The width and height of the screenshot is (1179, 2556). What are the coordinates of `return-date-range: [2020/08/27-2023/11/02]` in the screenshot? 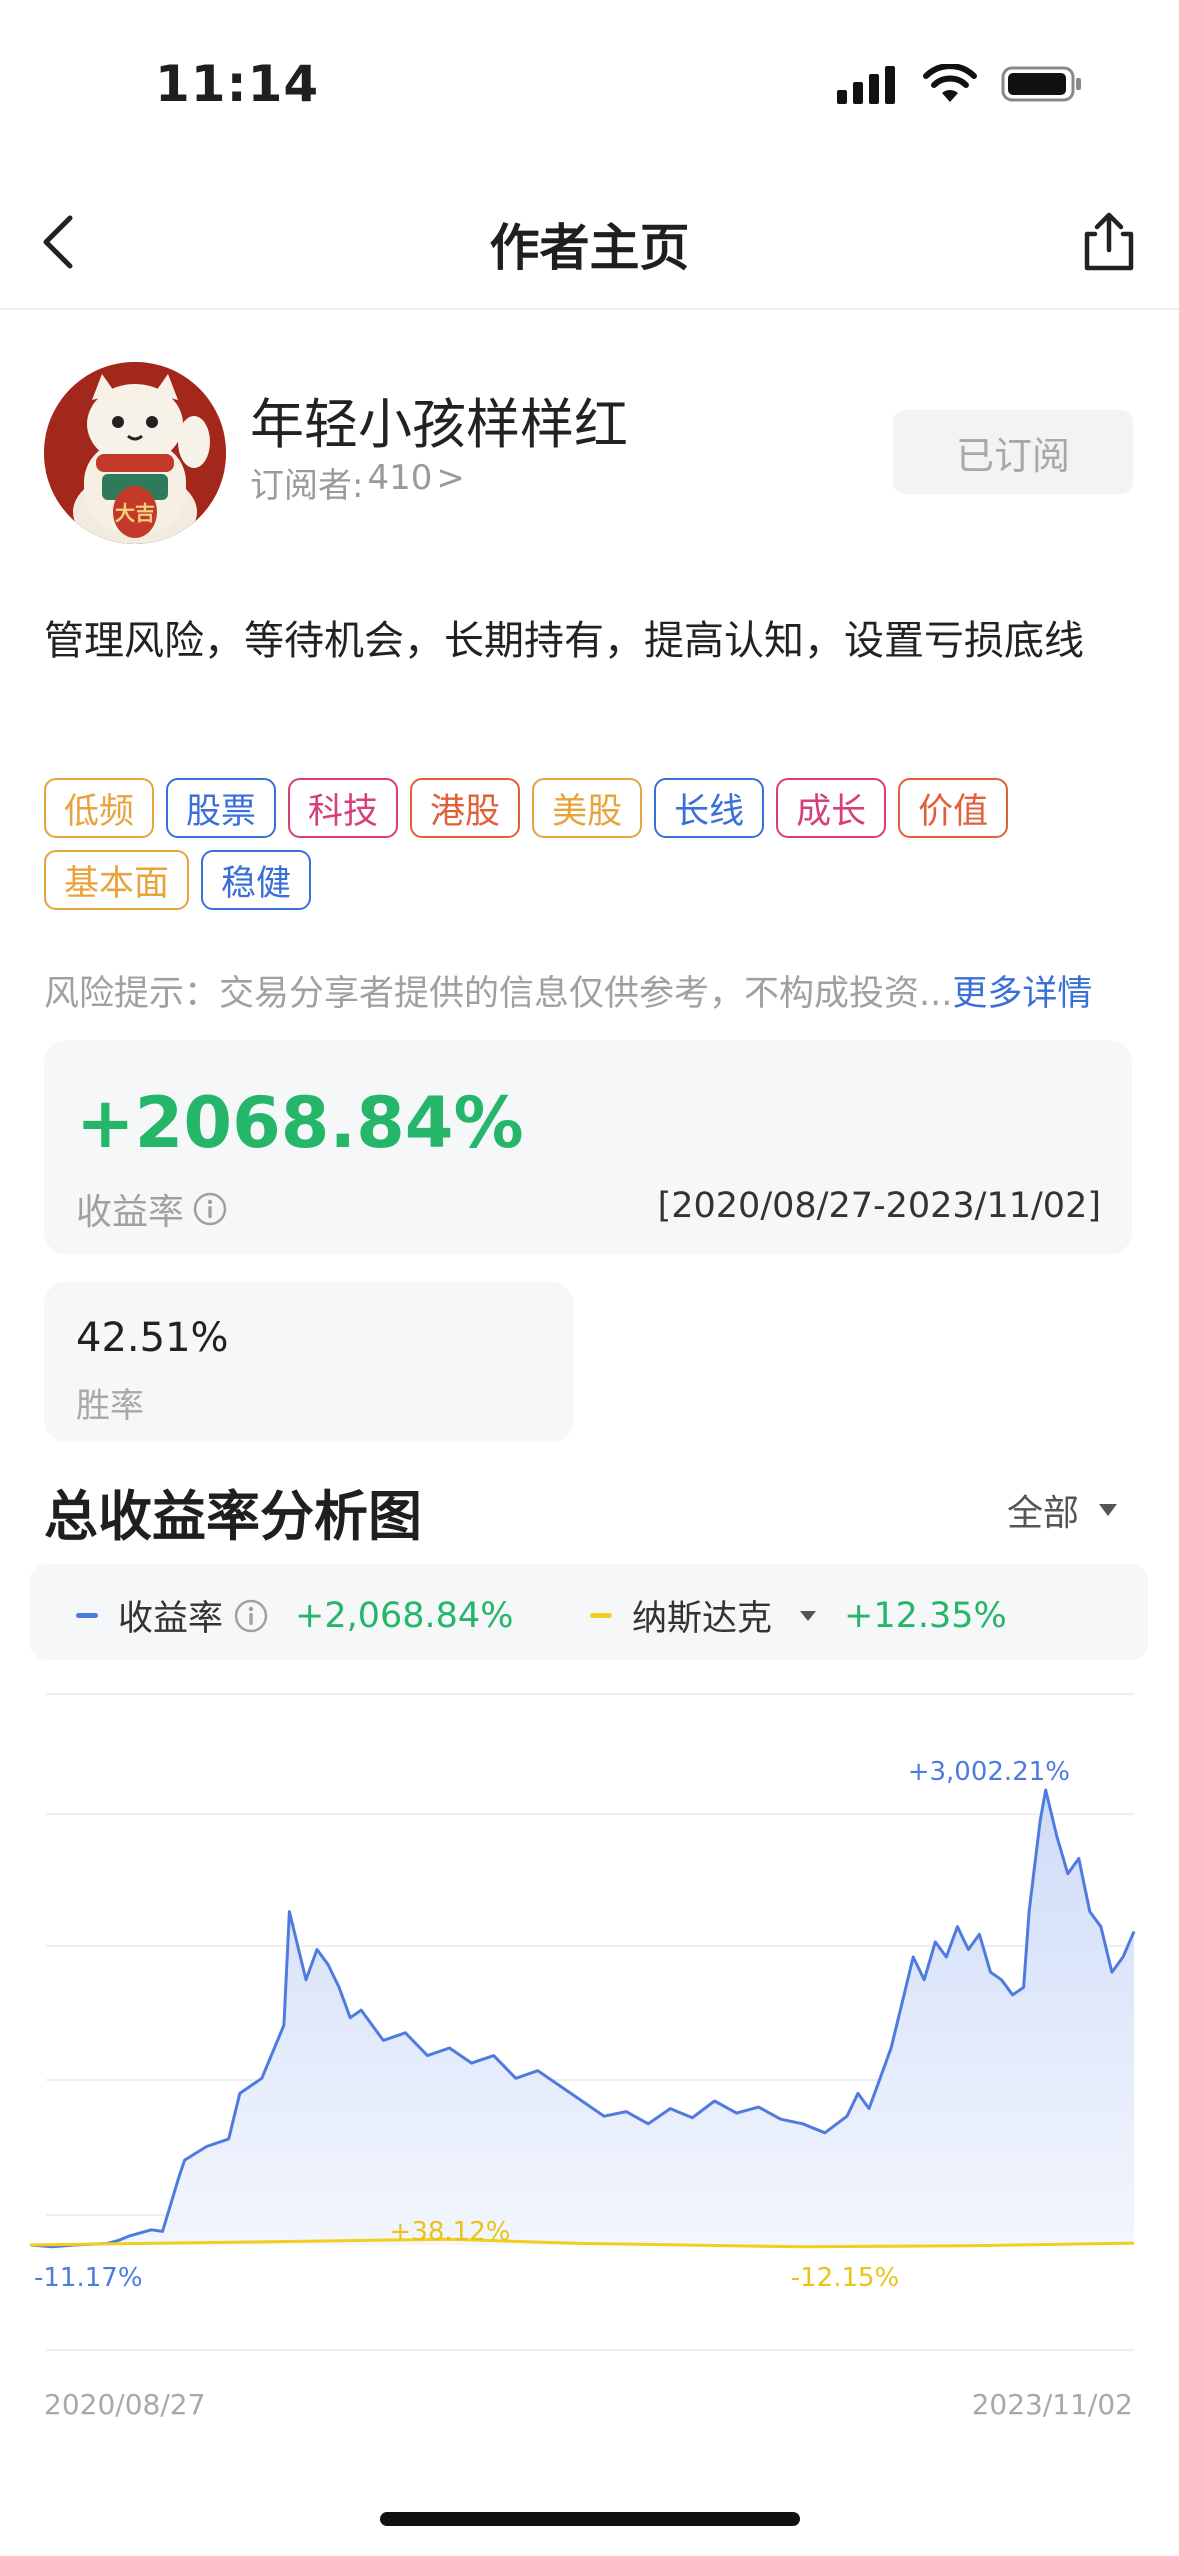 It's located at (879, 1206).